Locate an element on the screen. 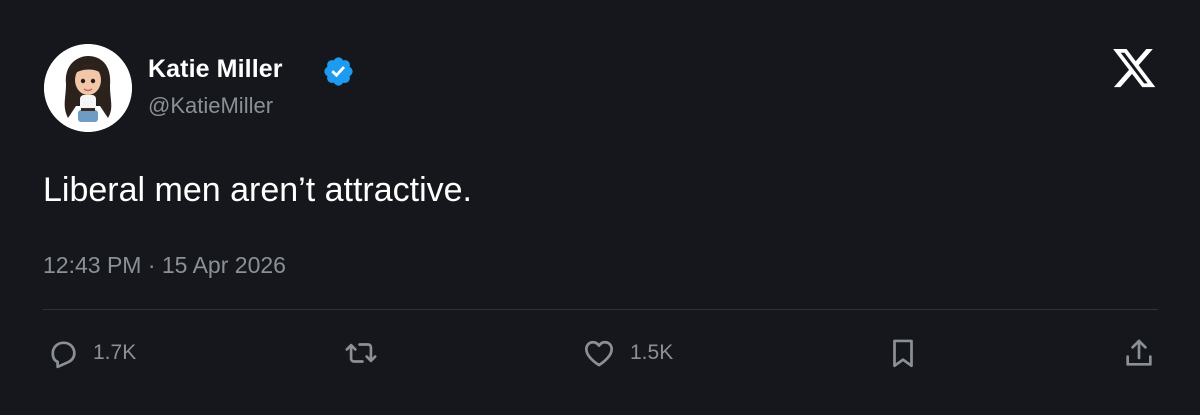 The width and height of the screenshot is (1200, 415). share-button is located at coordinates (1139, 353).